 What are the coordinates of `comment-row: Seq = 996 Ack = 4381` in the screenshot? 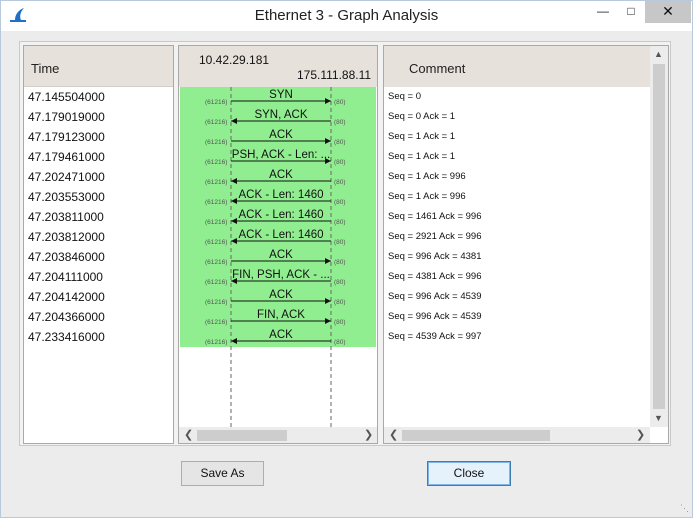 It's located at (526, 257).